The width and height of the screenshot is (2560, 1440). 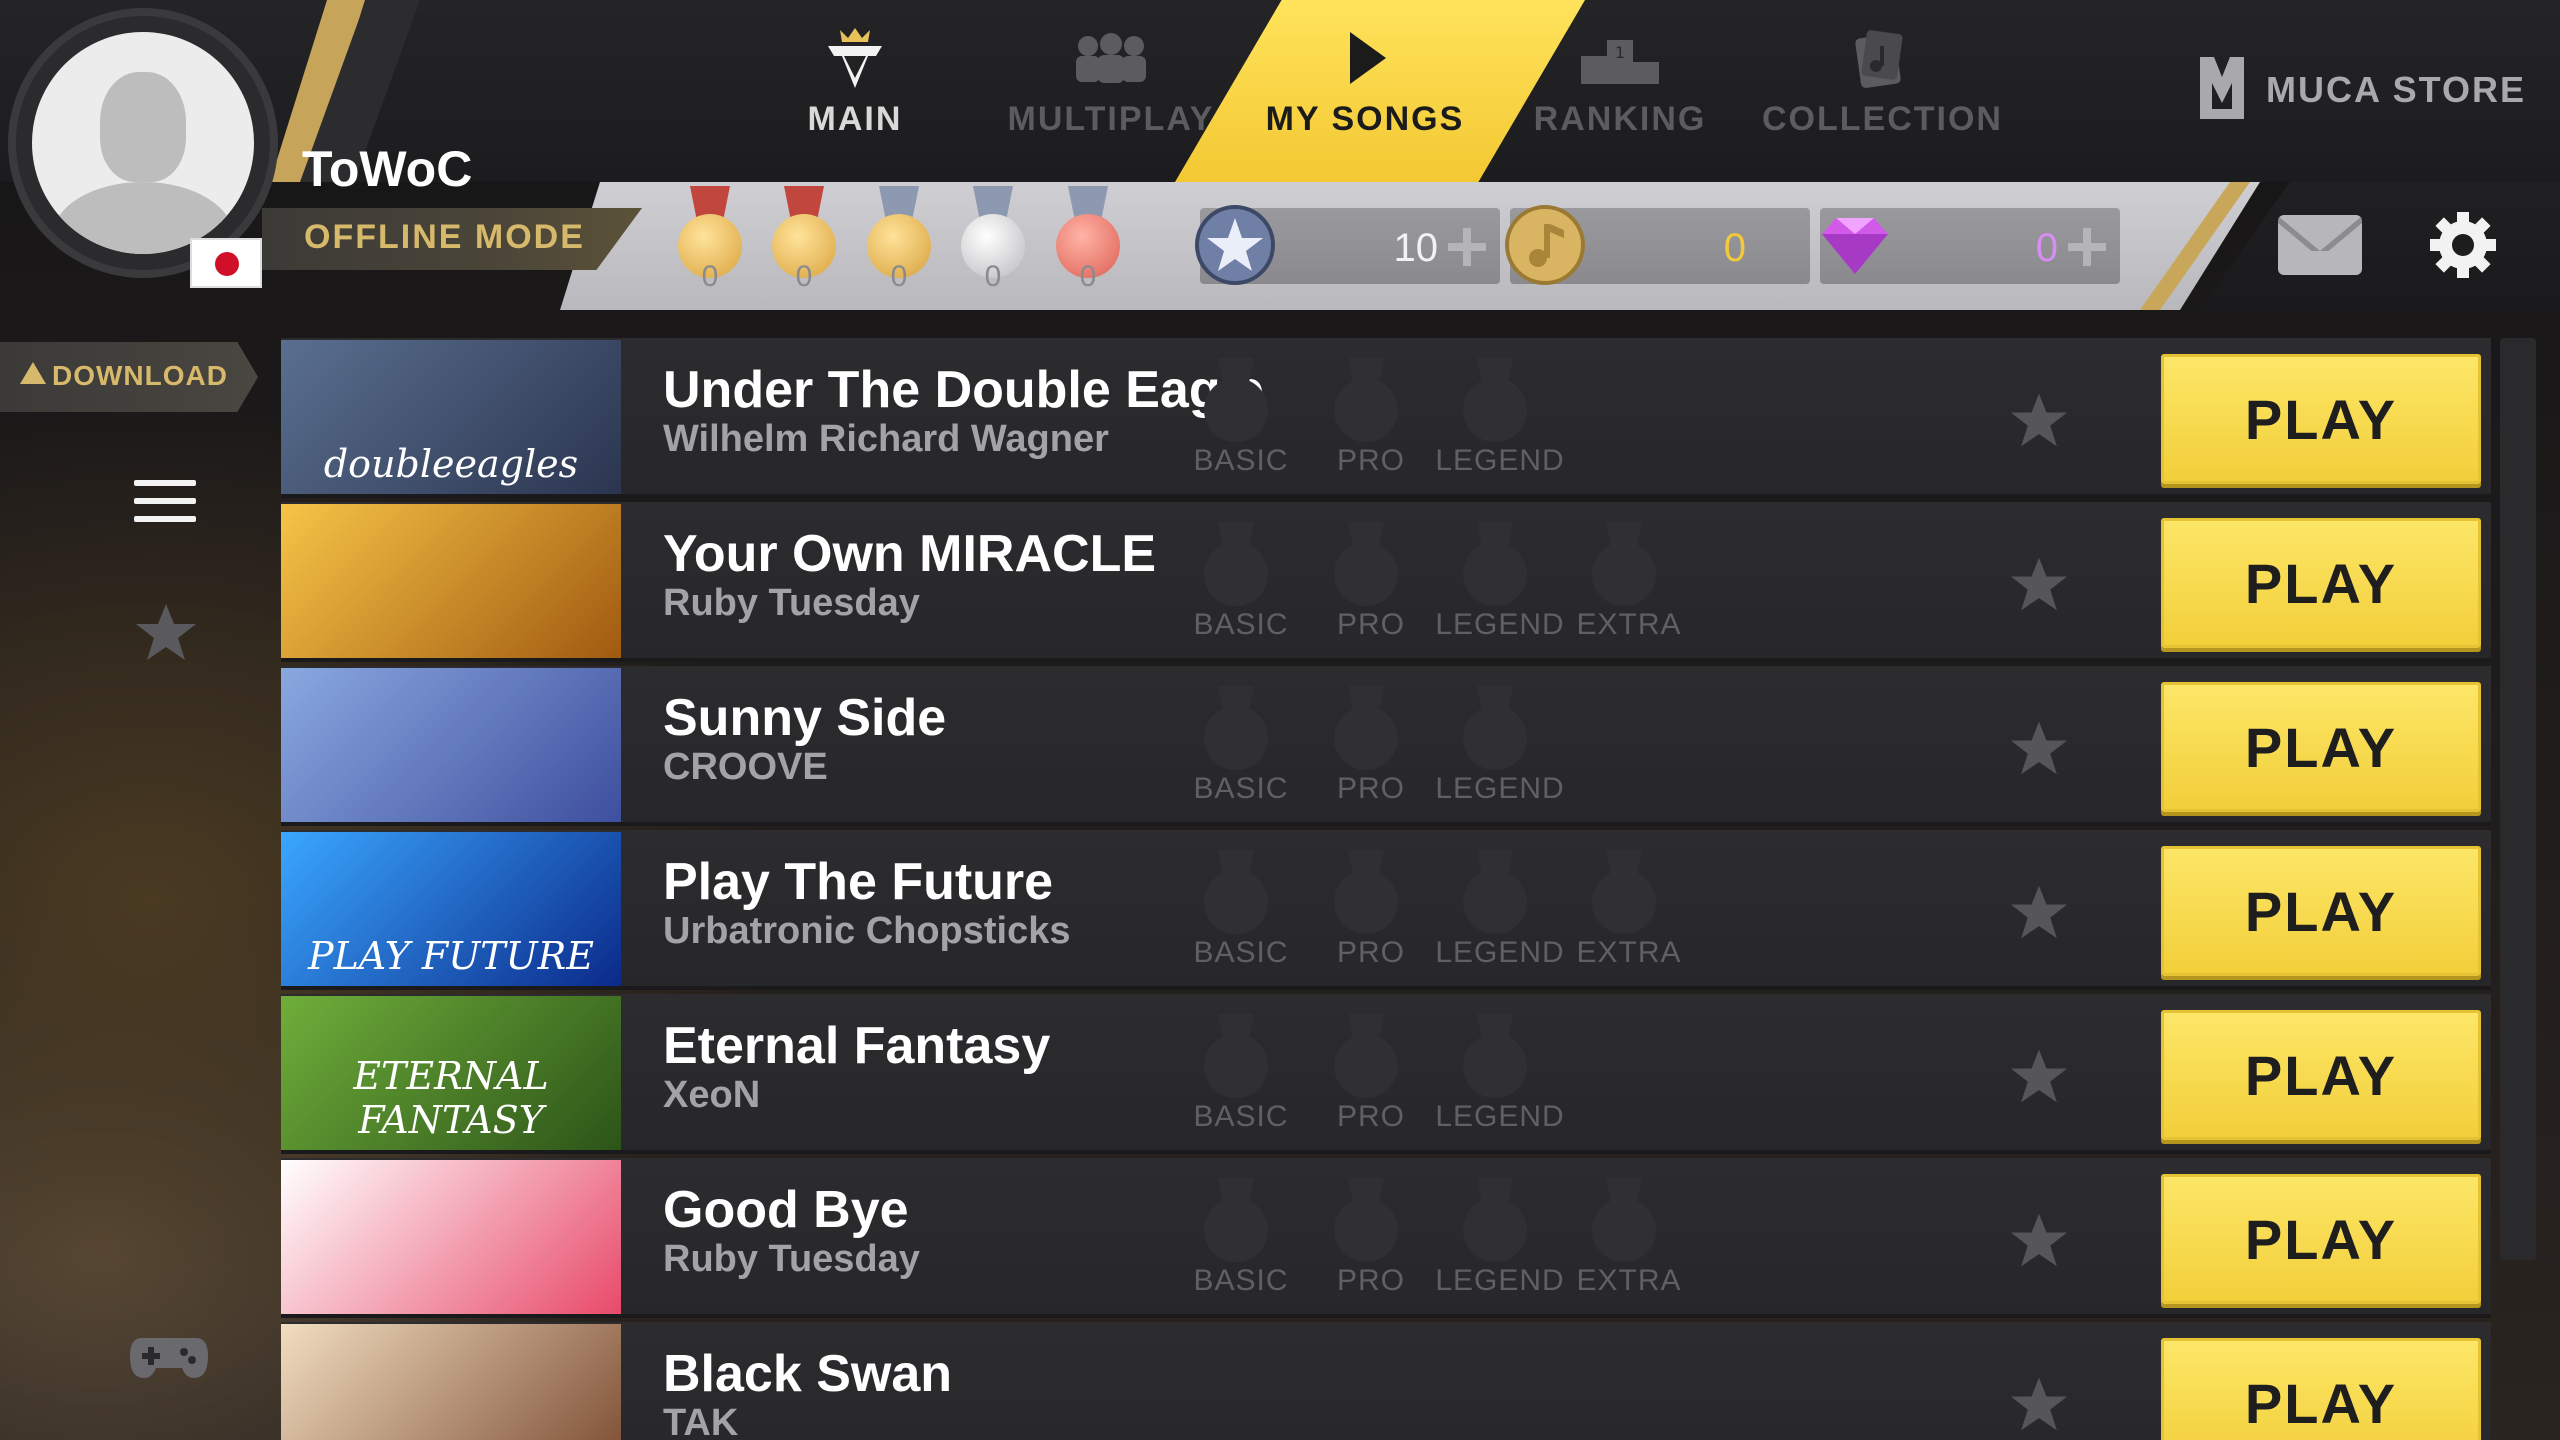 What do you see at coordinates (1235, 245) in the screenshot?
I see `star-coin-icon` at bounding box center [1235, 245].